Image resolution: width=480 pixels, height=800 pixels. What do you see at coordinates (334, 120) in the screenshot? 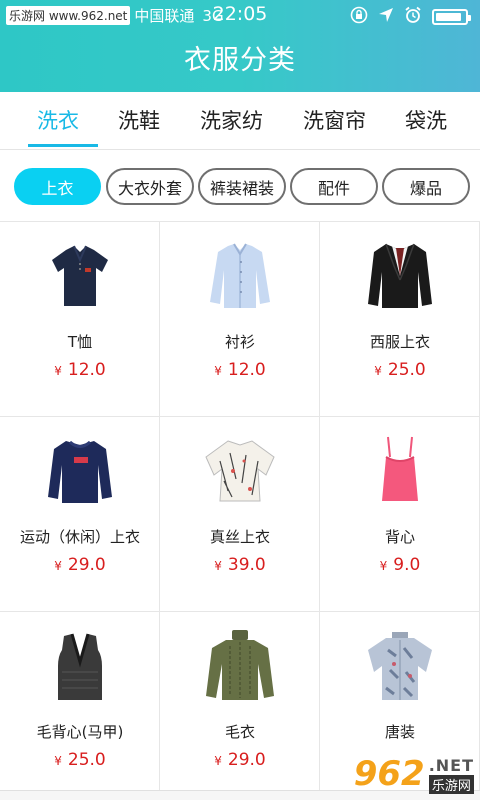
I see `tab-wash-curtains: 洗窗帘` at bounding box center [334, 120].